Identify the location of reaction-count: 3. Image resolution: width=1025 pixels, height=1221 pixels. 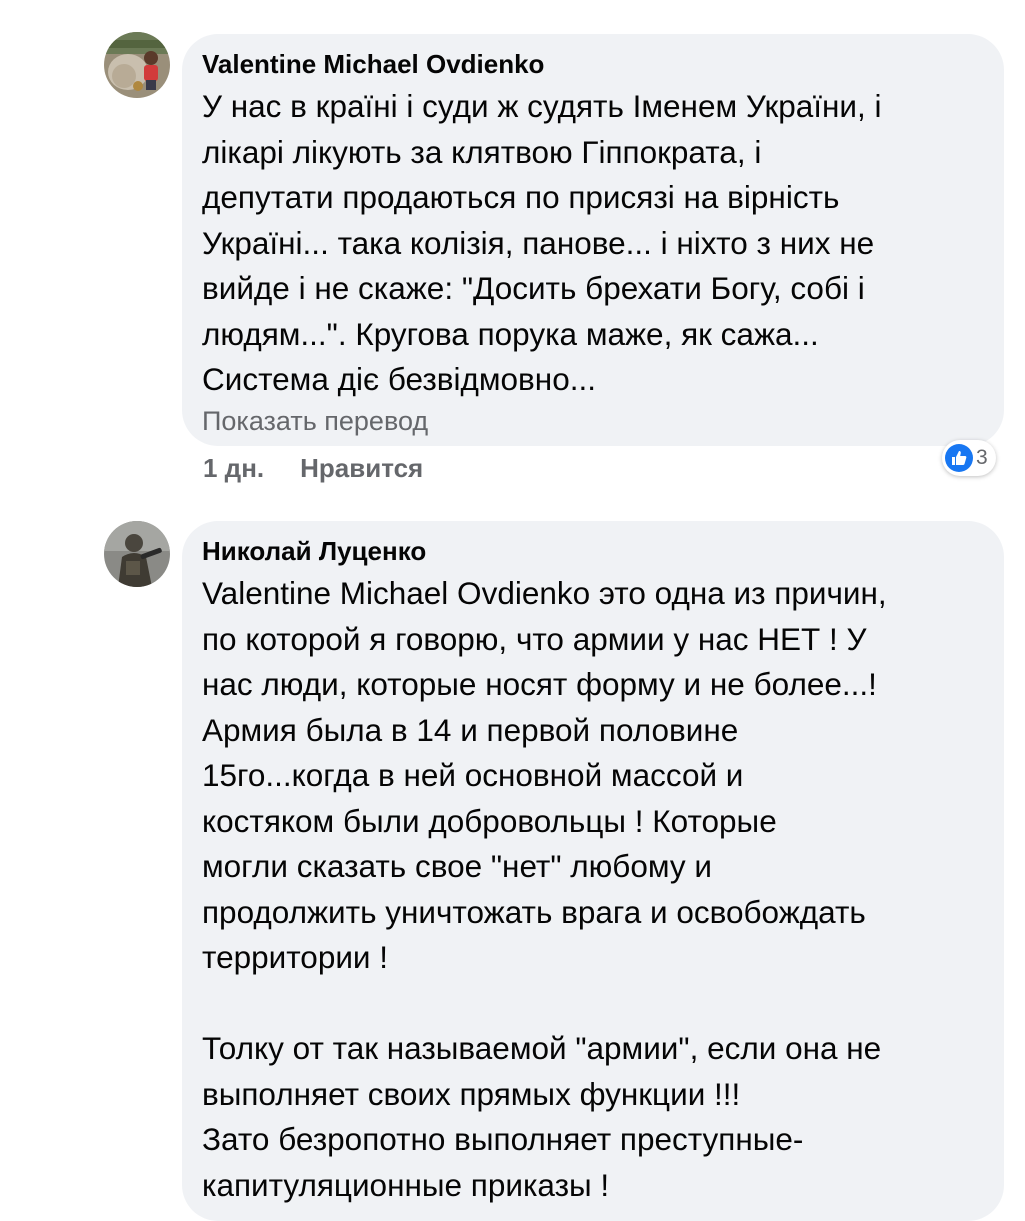
(982, 457).